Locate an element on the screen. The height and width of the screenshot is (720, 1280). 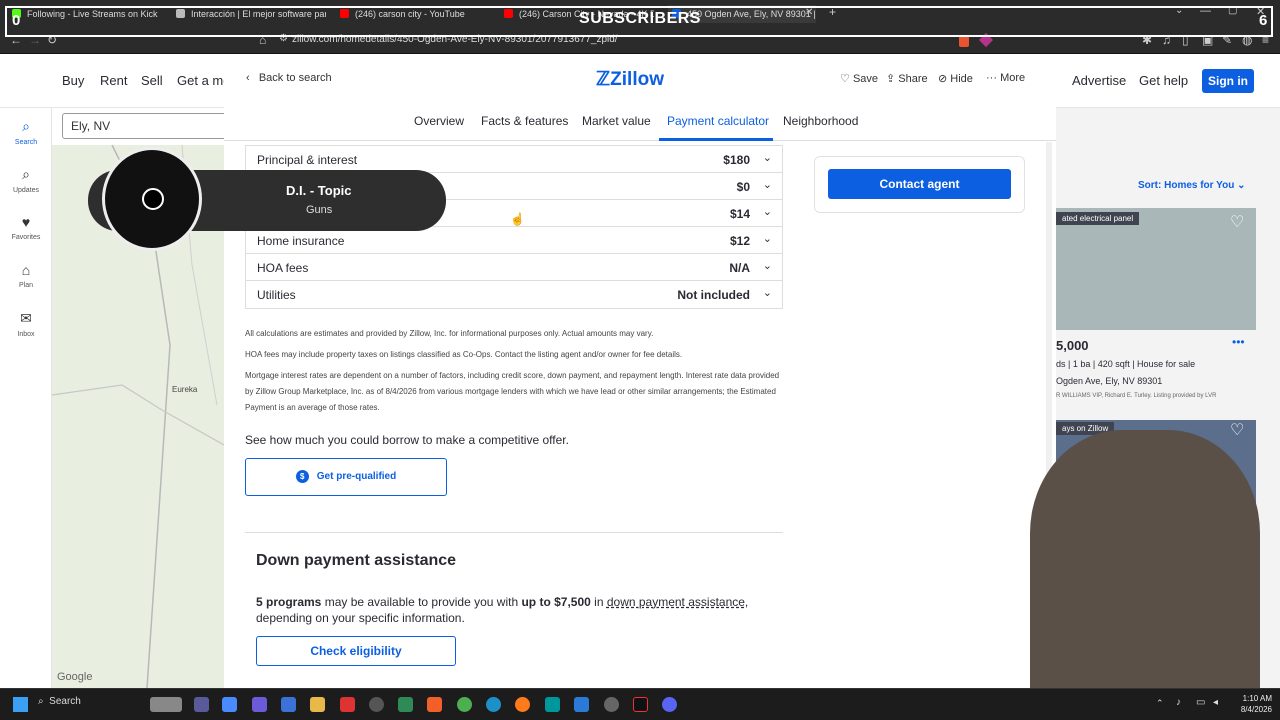
subscriber-count-left: 0 is located at coordinates (16, 20).